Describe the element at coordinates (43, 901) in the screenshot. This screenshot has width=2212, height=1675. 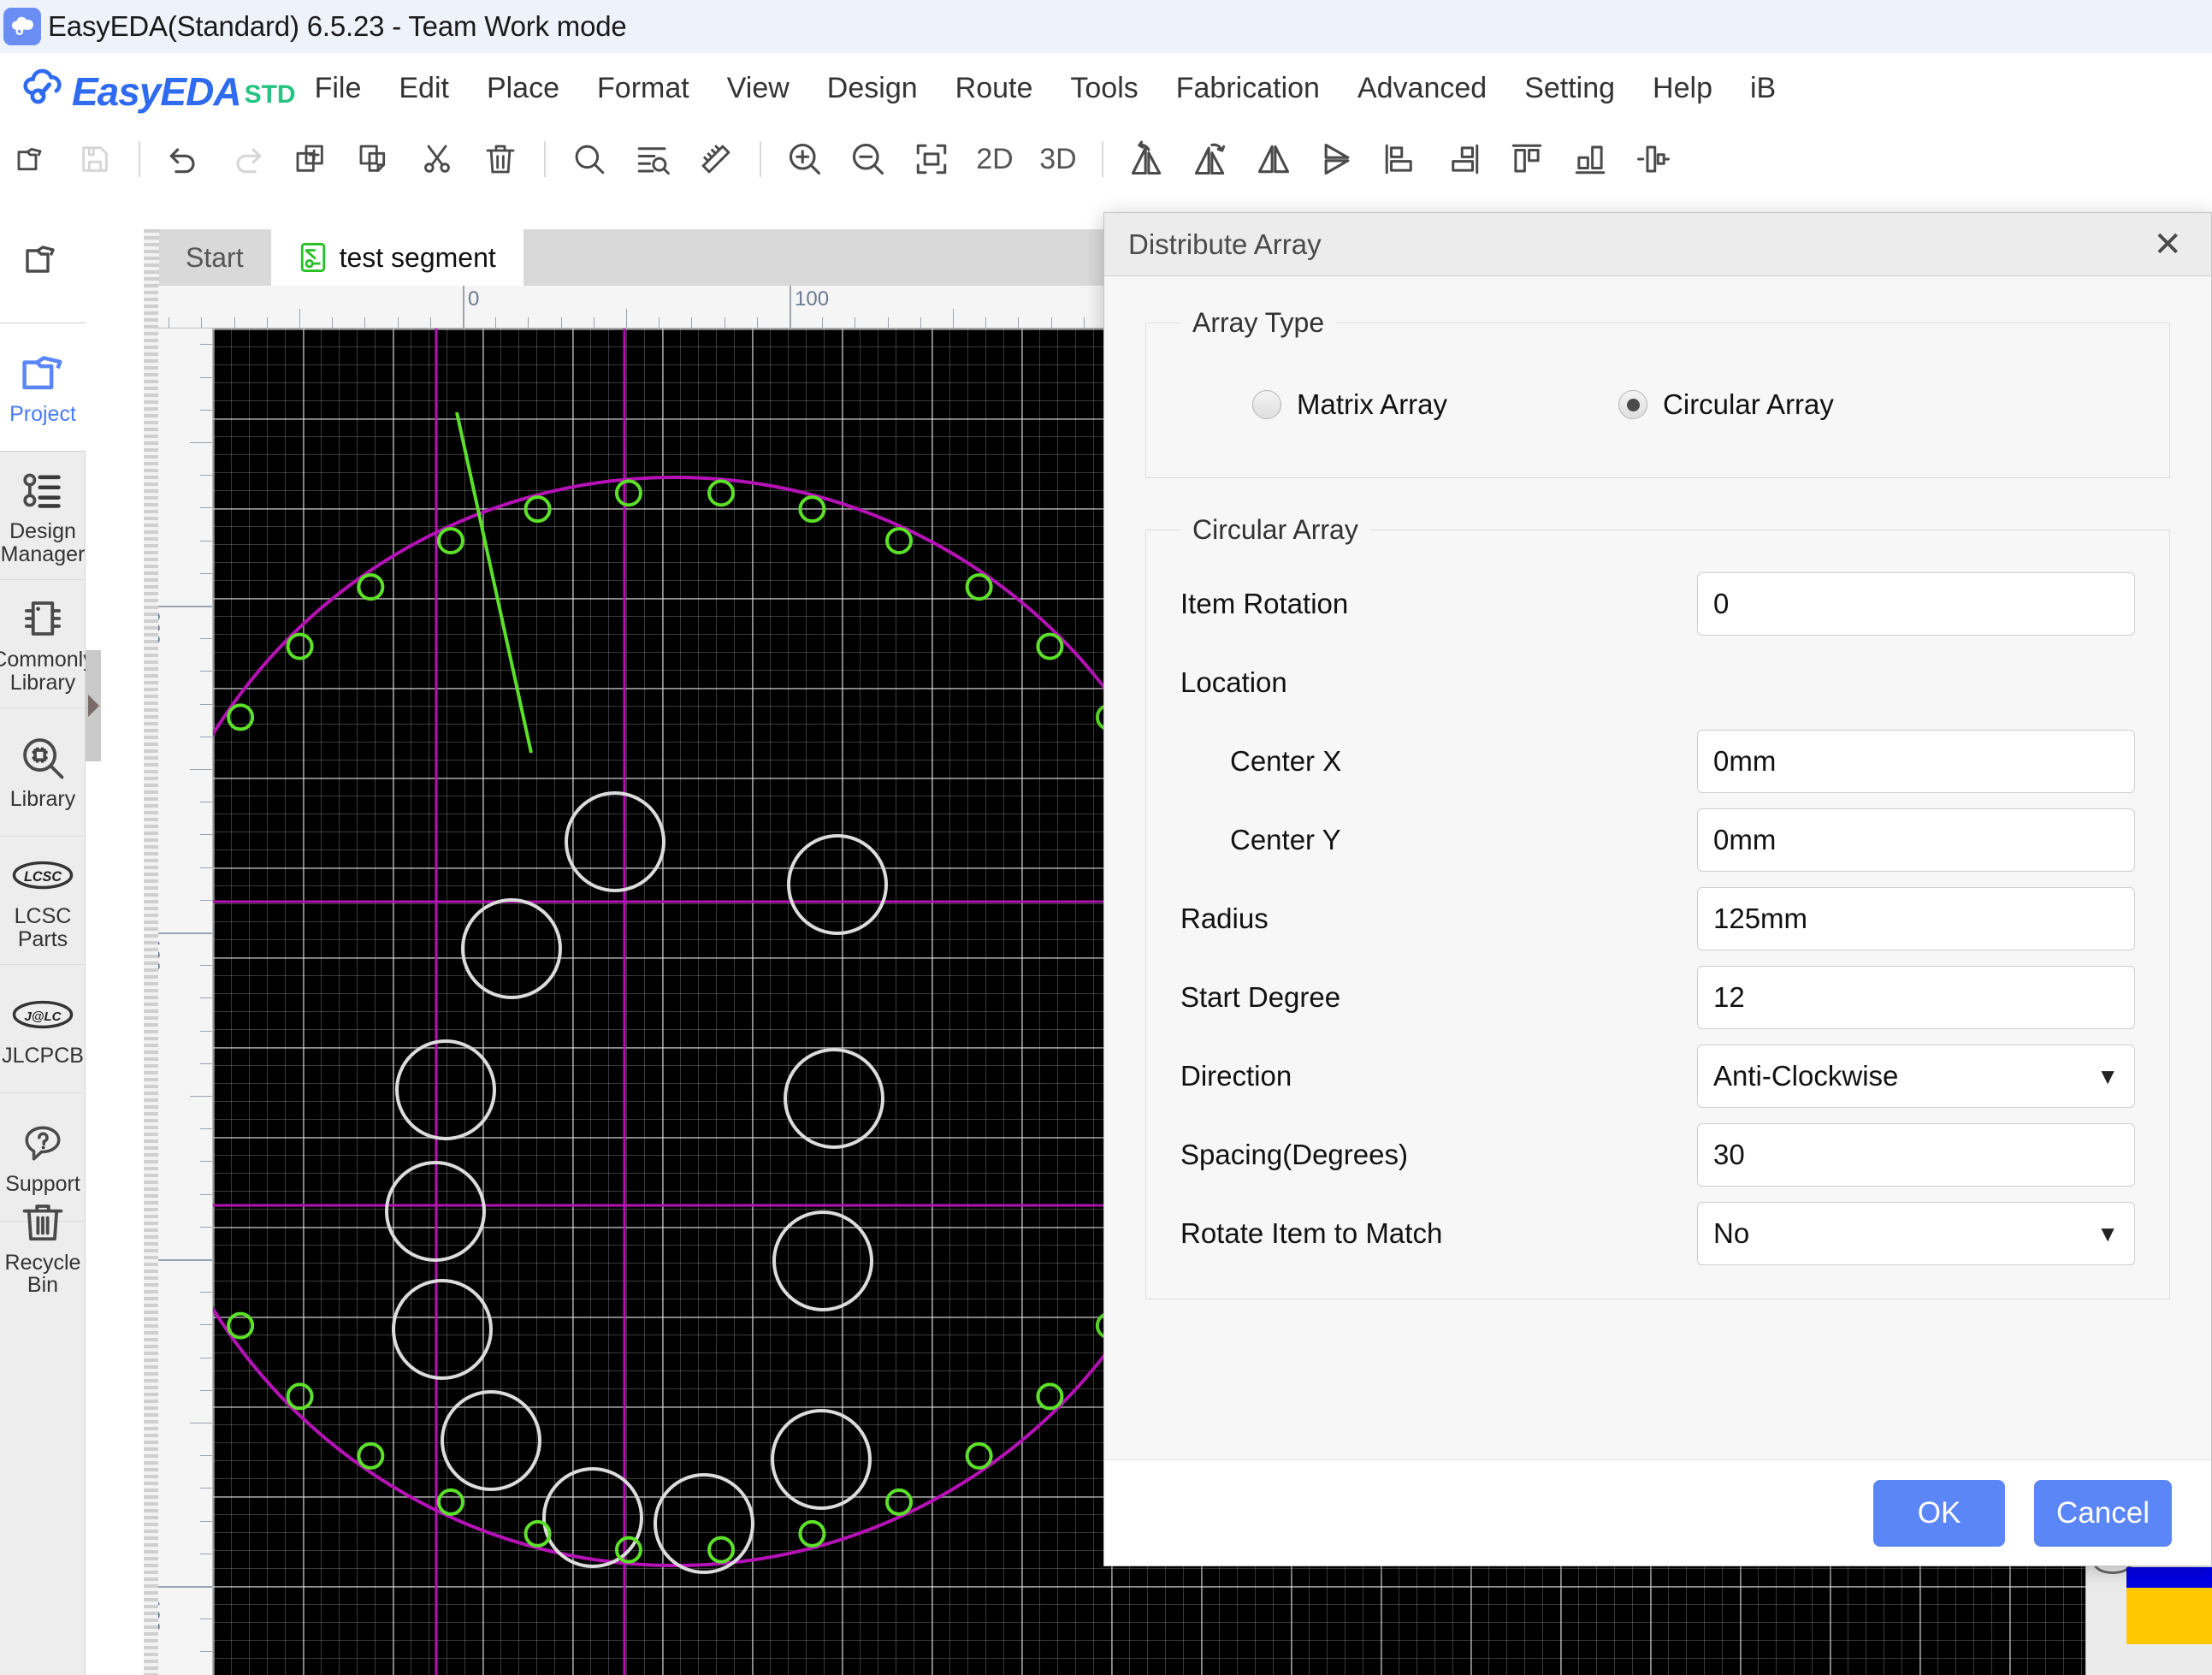
I see `sidebar-item-lcsc-parts: LCSC LCSC Parts` at that location.